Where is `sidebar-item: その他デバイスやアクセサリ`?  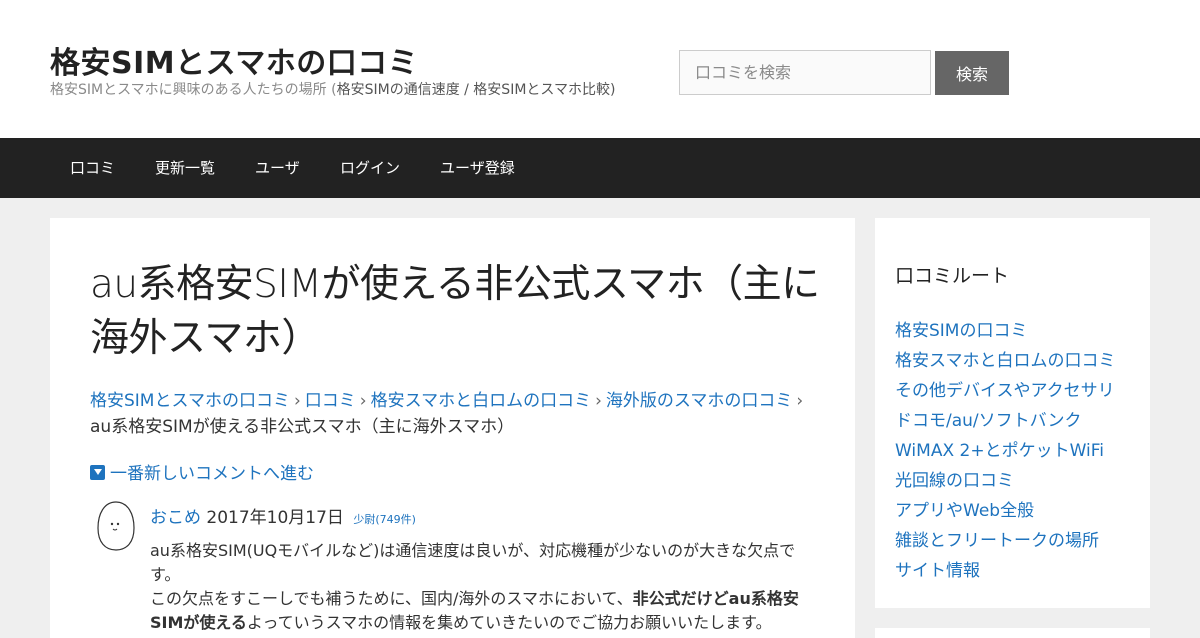 sidebar-item: その他デバイスやアクセサリ is located at coordinates (1005, 391).